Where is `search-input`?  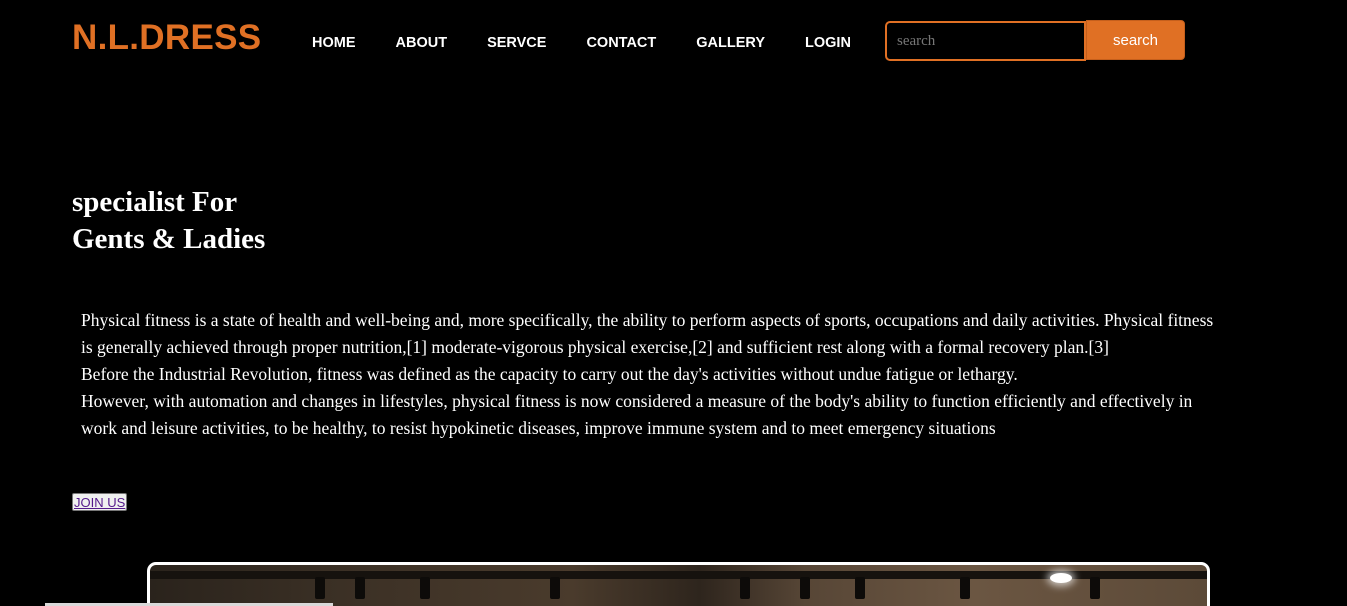 search-input is located at coordinates (985, 41).